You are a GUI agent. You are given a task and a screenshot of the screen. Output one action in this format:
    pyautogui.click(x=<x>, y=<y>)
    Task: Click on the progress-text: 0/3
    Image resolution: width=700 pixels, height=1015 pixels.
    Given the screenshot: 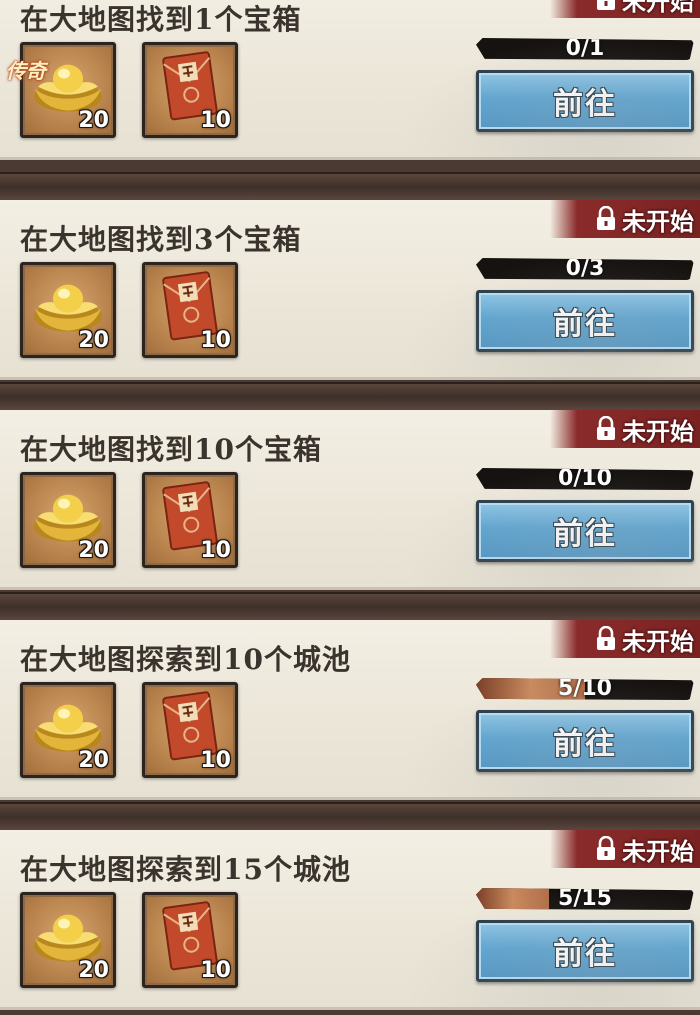 What is the action you would take?
    pyautogui.click(x=585, y=268)
    